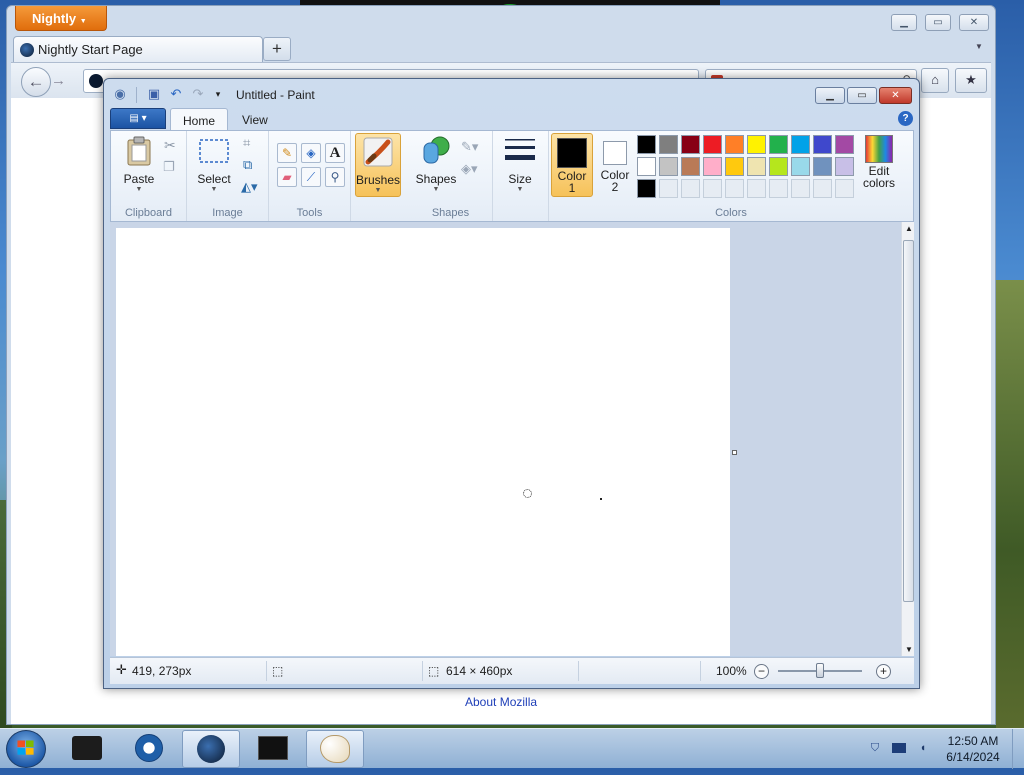 The image size is (1024, 775). I want to click on taskbar-terminal, so click(273, 749).